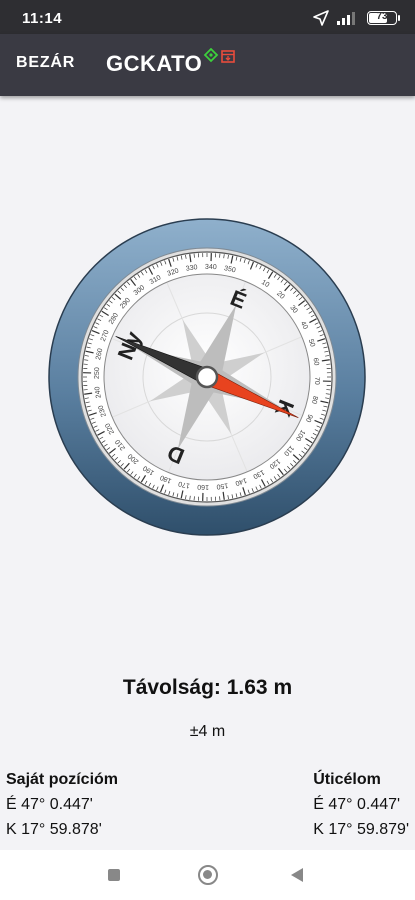 The height and width of the screenshot is (900, 415). What do you see at coordinates (211, 267) in the screenshot?
I see `compass-degree-label: 340` at bounding box center [211, 267].